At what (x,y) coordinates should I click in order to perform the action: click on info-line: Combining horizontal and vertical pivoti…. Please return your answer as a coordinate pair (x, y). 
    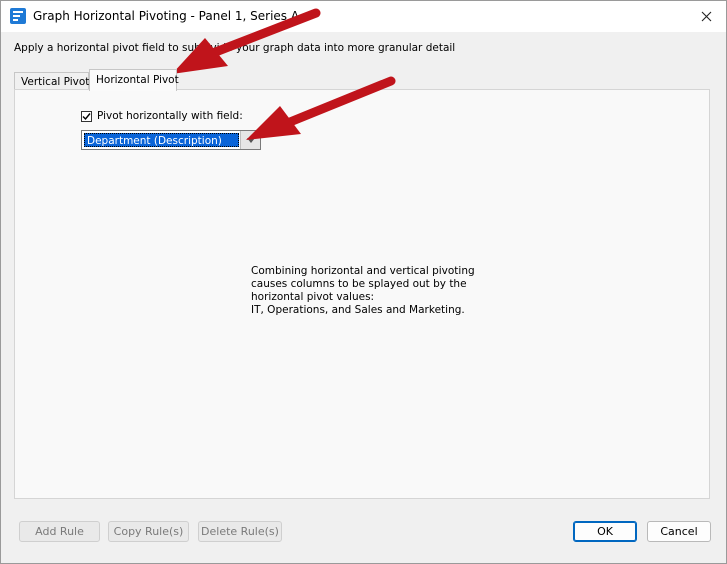
    Looking at the image, I should click on (363, 271).